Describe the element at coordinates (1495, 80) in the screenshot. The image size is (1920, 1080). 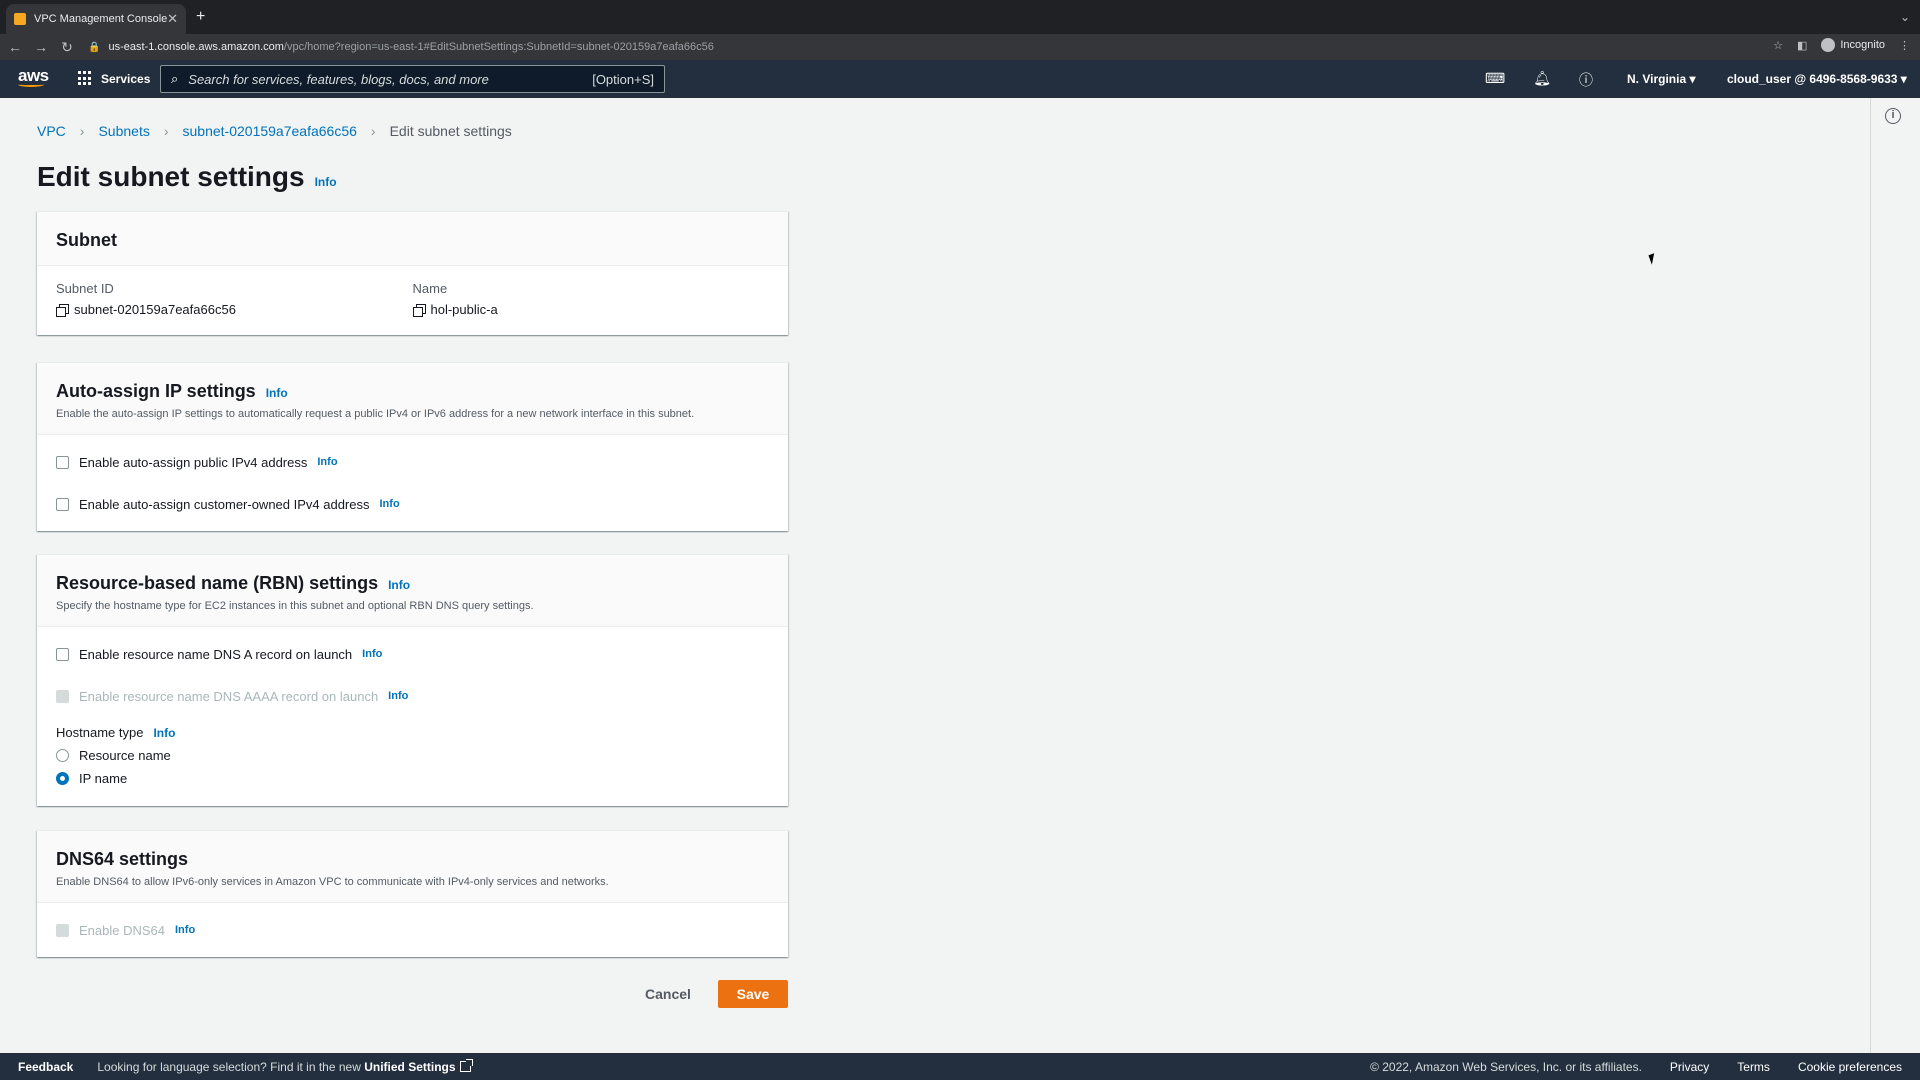
I see `cloudshell-icon: ⌨` at that location.